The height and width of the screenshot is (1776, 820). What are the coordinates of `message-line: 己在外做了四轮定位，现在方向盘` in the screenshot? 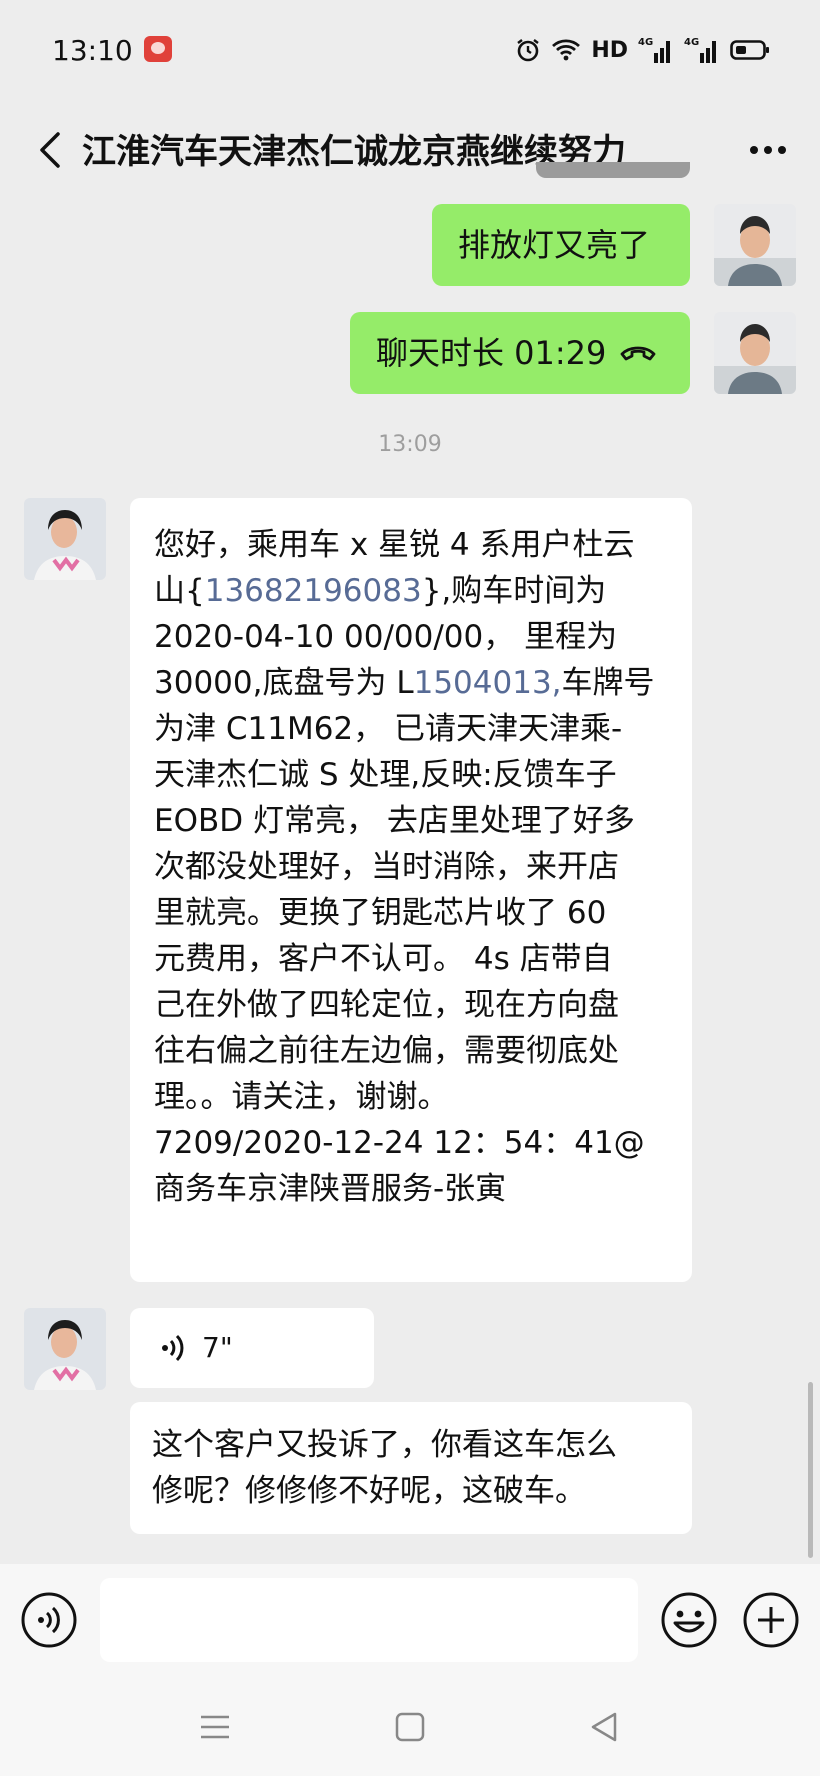 It's located at (386, 1005).